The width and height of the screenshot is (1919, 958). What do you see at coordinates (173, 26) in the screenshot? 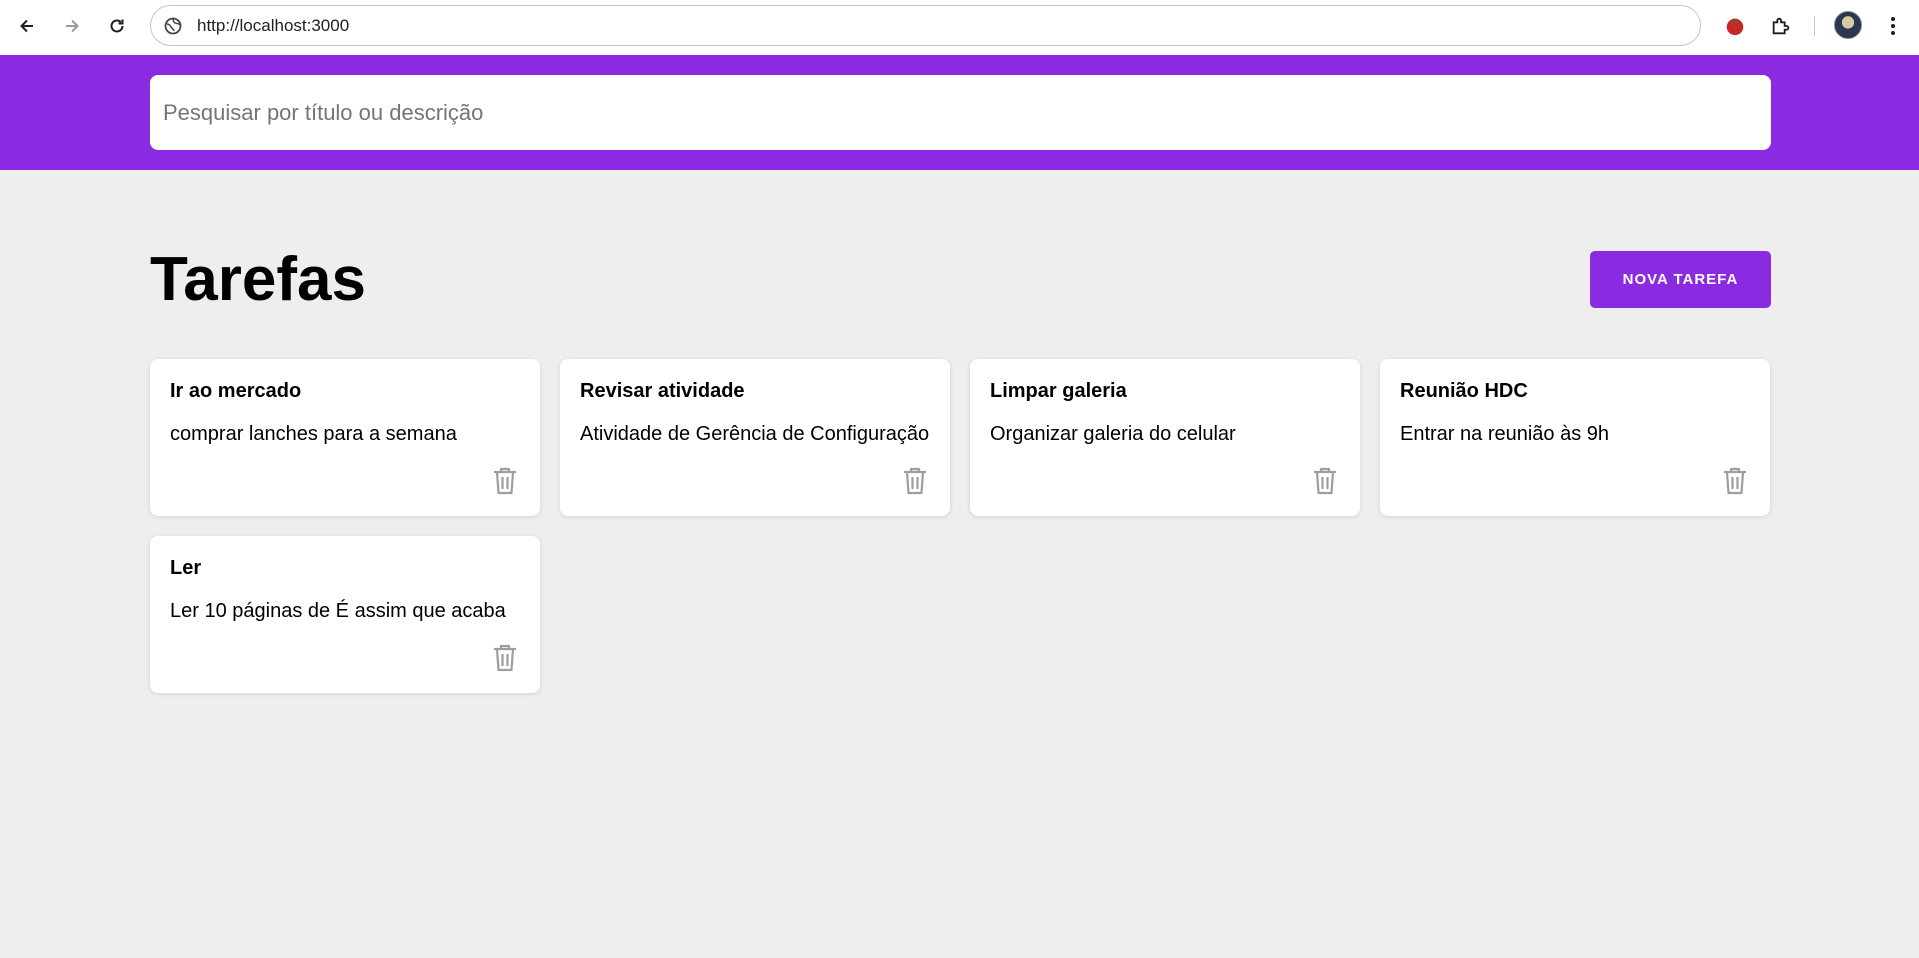
I see `site-info-icon` at bounding box center [173, 26].